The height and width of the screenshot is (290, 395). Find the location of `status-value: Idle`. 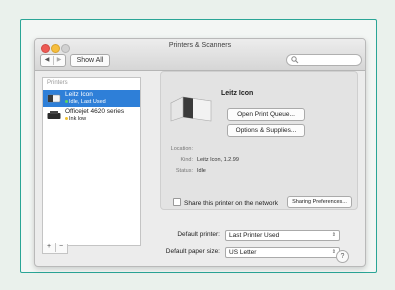

status-value: Idle is located at coordinates (201, 171).